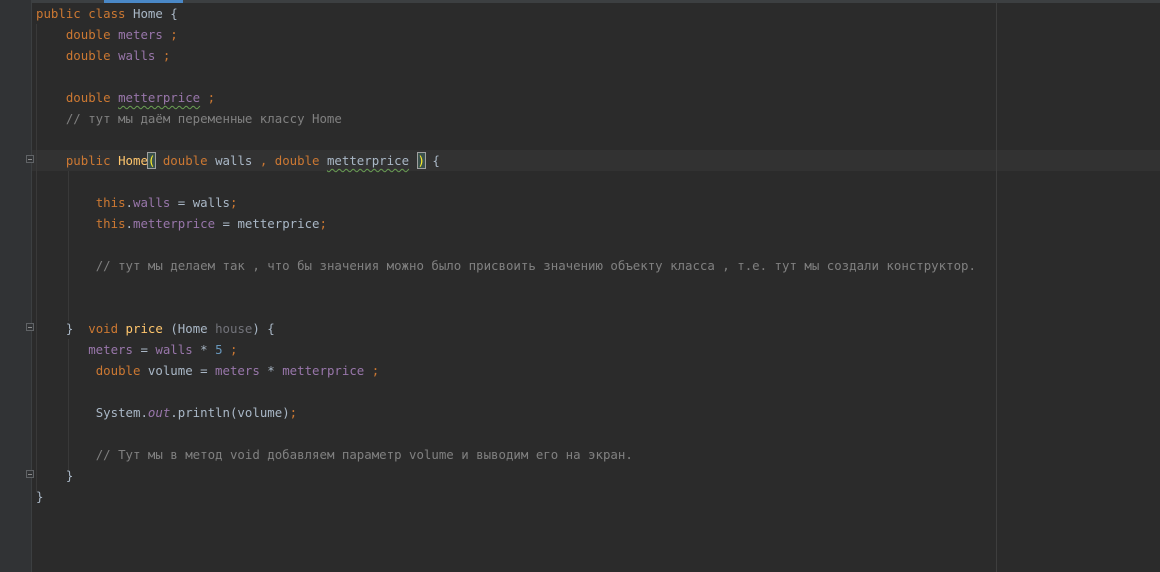  What do you see at coordinates (30, 159) in the screenshot?
I see `fold-constructor-icon` at bounding box center [30, 159].